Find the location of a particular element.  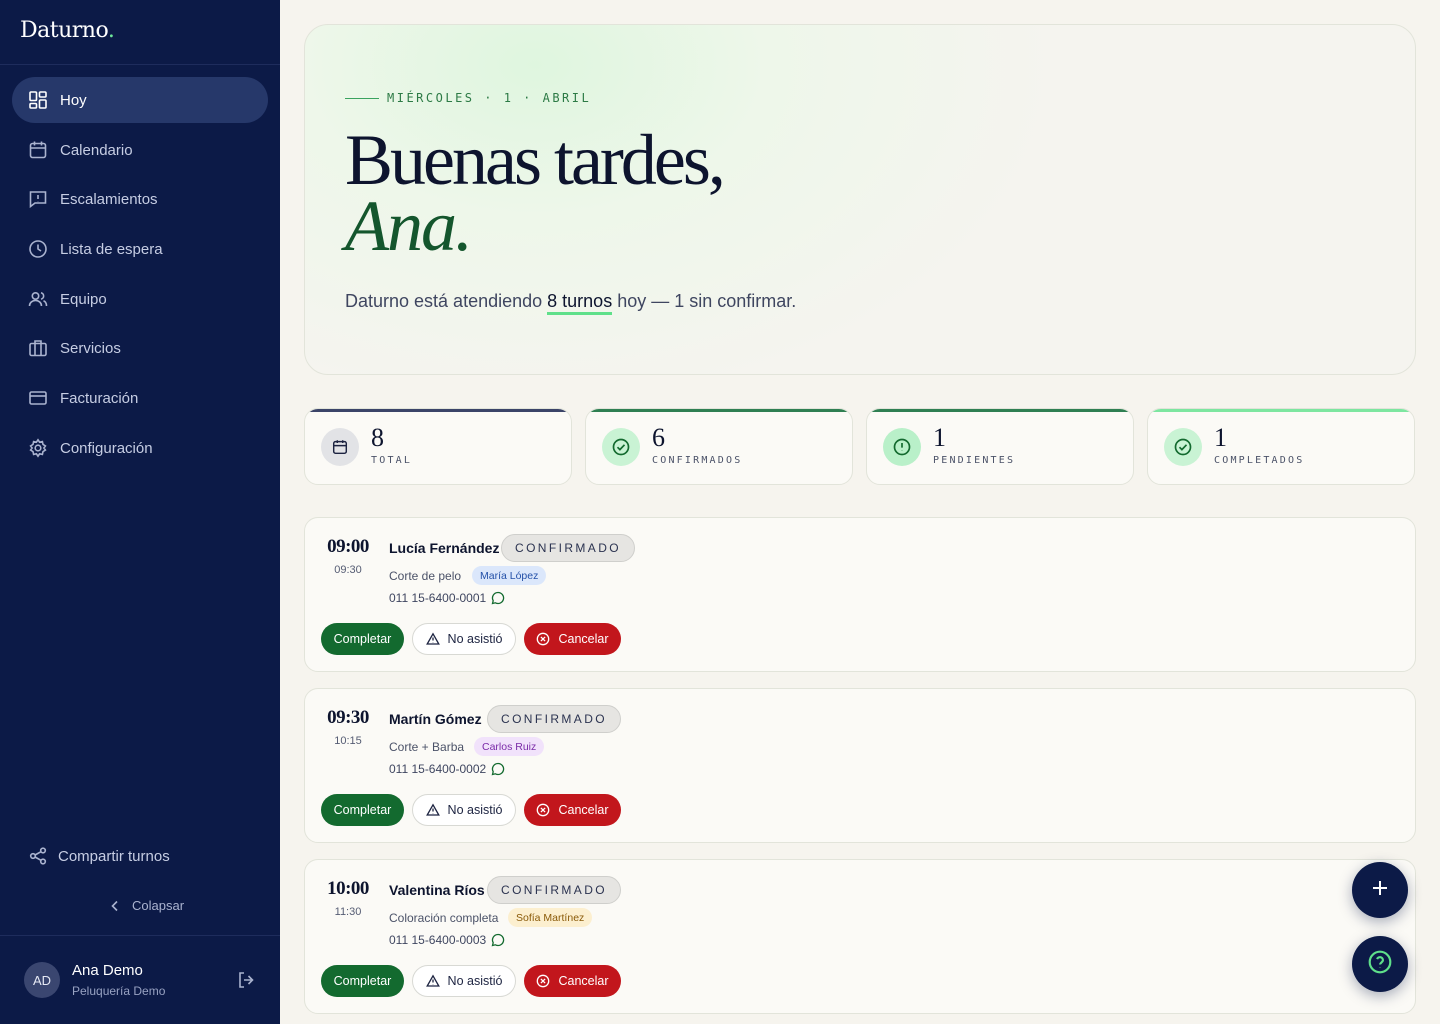

appointment-start-time: 10:00 is located at coordinates (348, 888).